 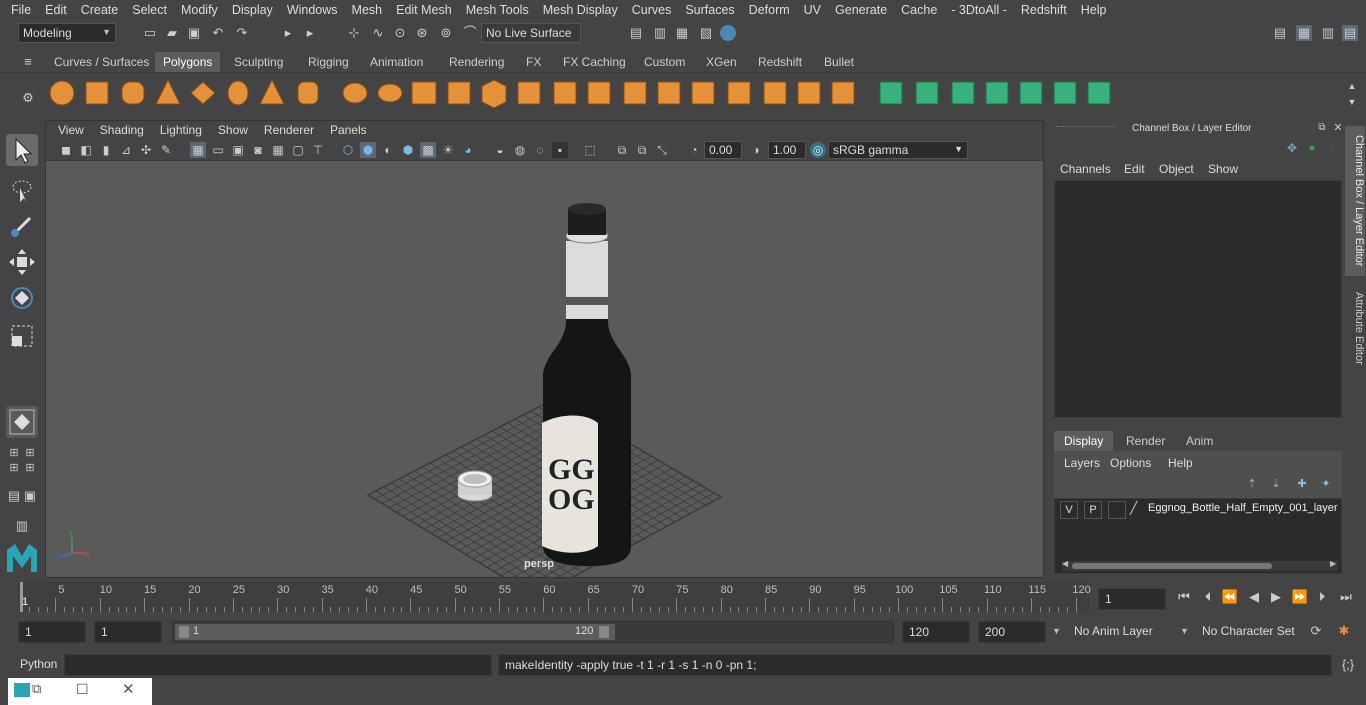 What do you see at coordinates (1352, 102) in the screenshot?
I see `shelf-scroll-down-icon: ▼` at bounding box center [1352, 102].